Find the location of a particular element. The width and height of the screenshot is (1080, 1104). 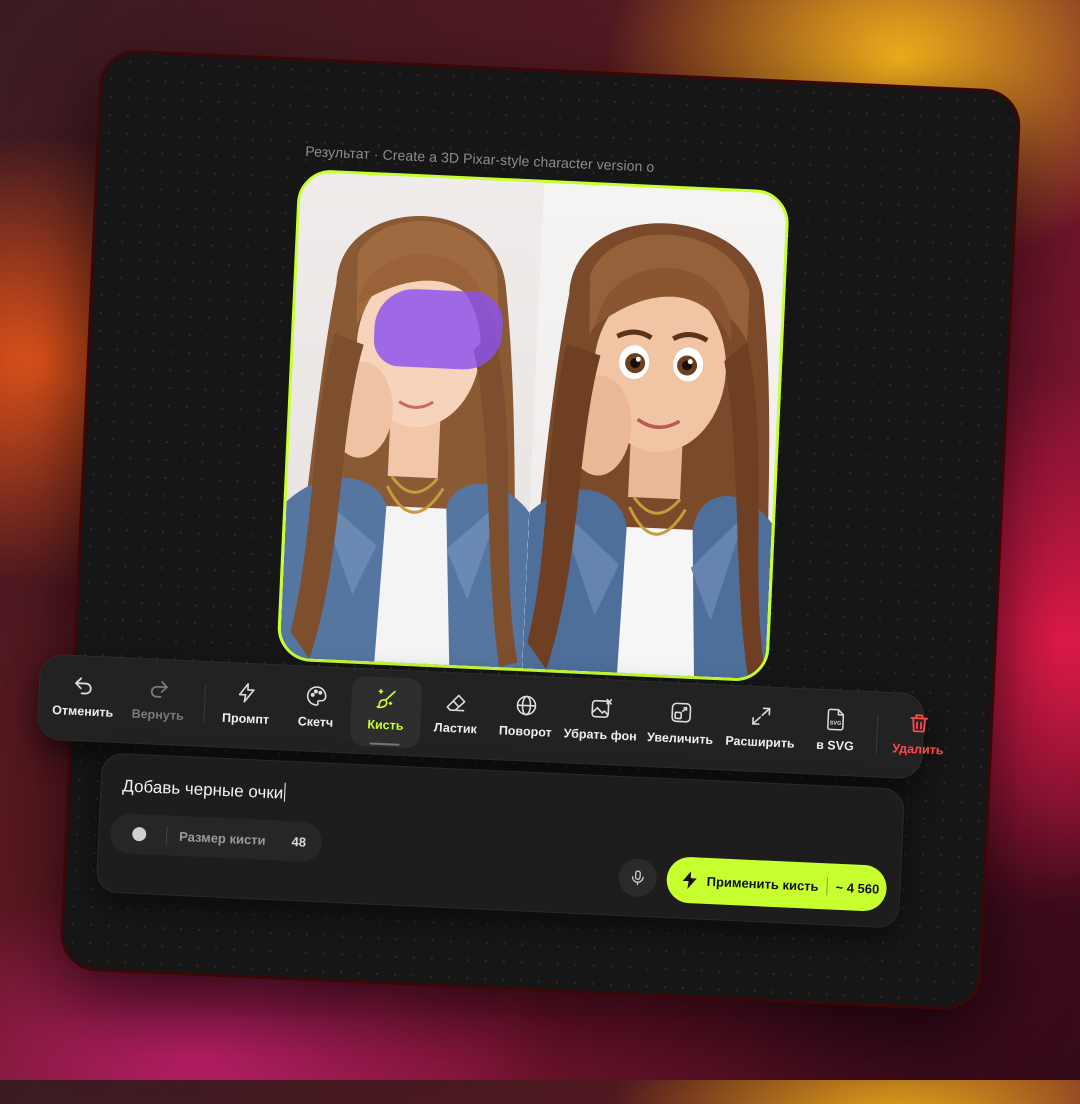

prompt-input: Добавь черные очки is located at coordinates (204, 789).